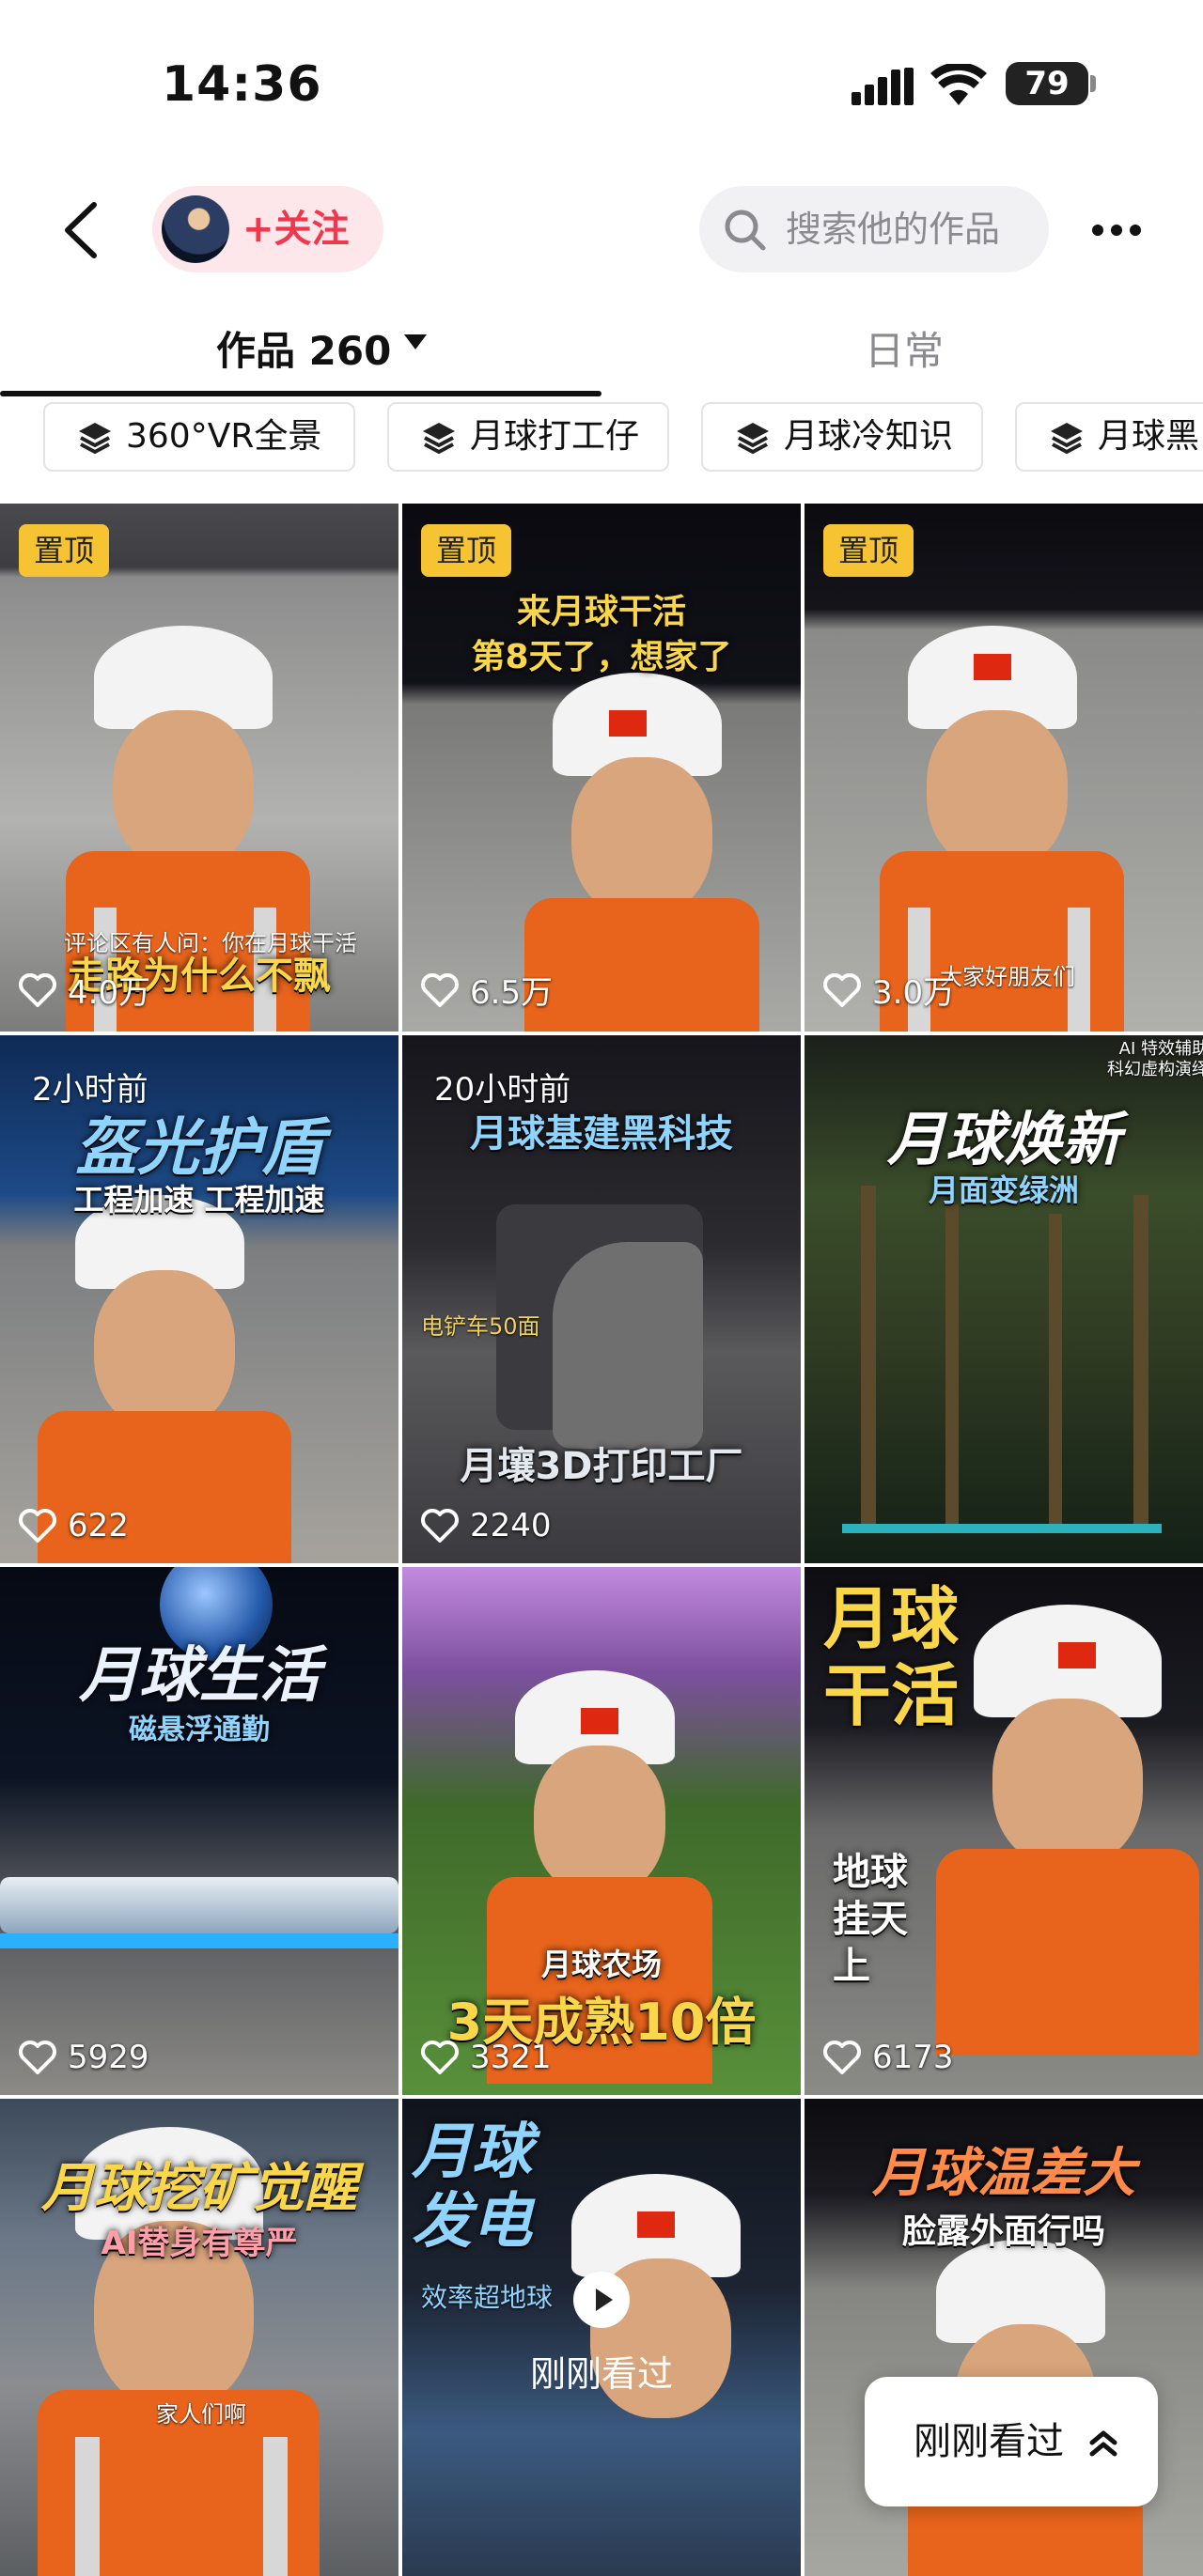  I want to click on video-caption-line2: 第8天了，想家了, so click(601, 657).